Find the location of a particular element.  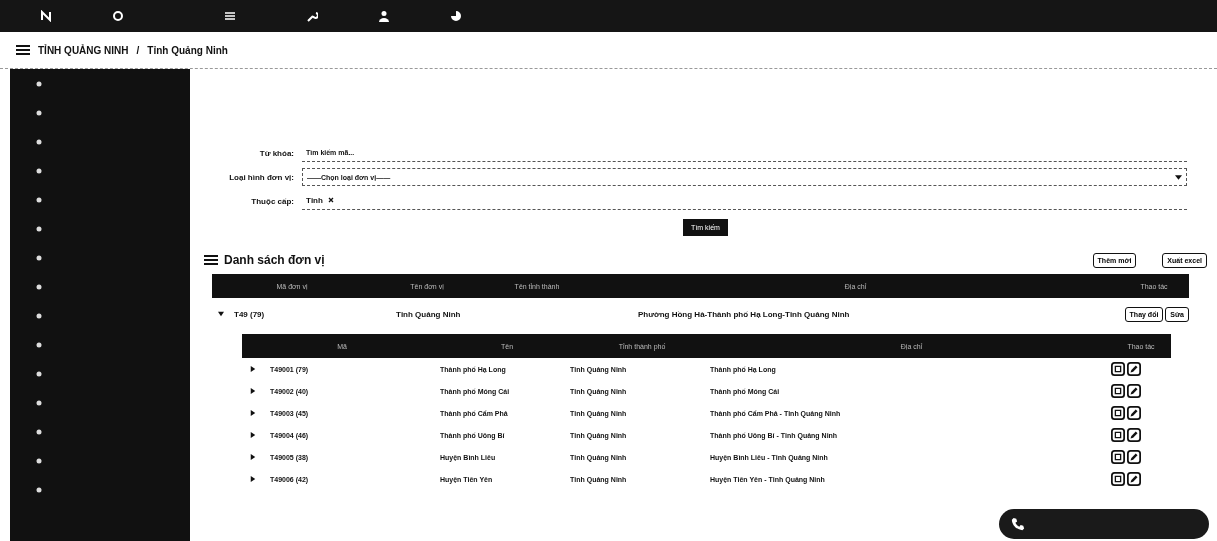

section-title: Danh sách đơn vị is located at coordinates (274, 260).